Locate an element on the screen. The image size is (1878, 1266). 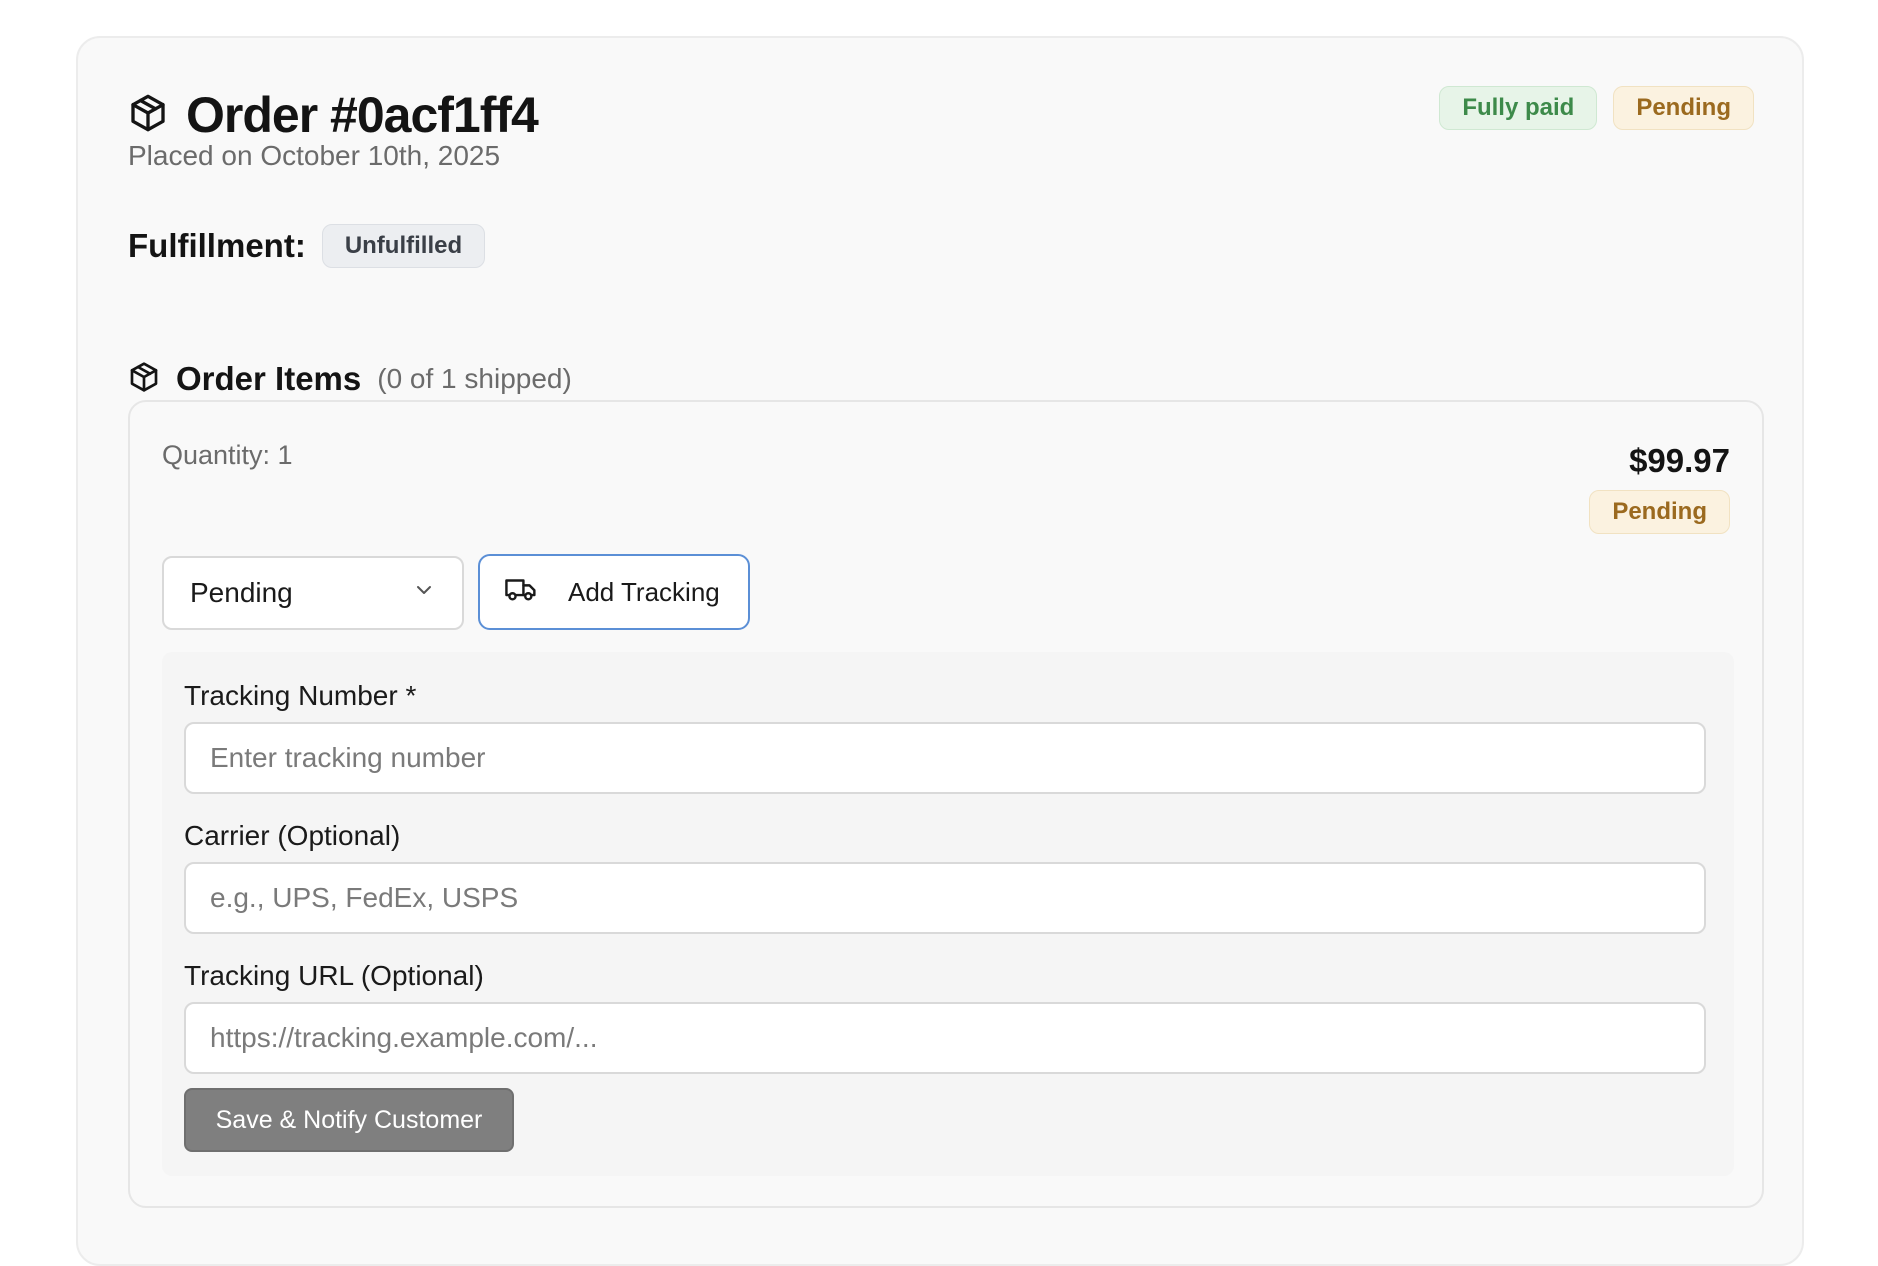
add-tracking-button: Add Tracking is located at coordinates (614, 592).